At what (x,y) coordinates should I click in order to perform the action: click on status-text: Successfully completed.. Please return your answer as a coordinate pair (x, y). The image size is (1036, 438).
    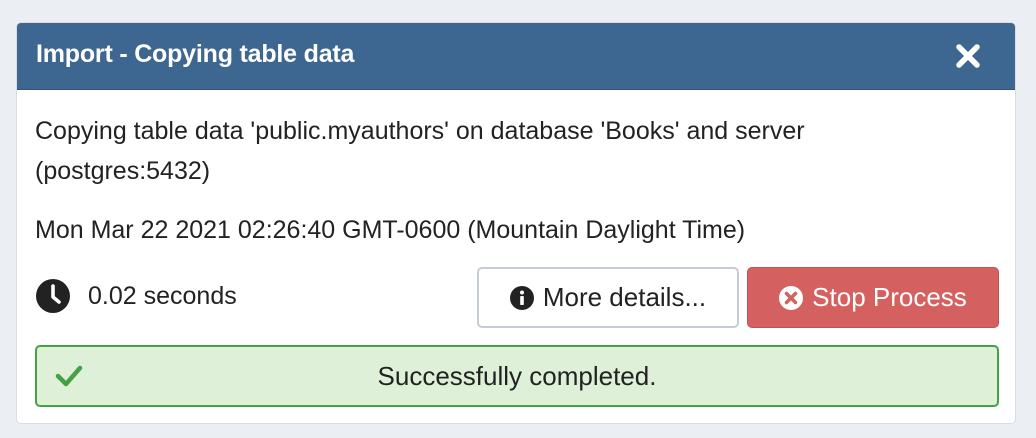
    Looking at the image, I should click on (517, 376).